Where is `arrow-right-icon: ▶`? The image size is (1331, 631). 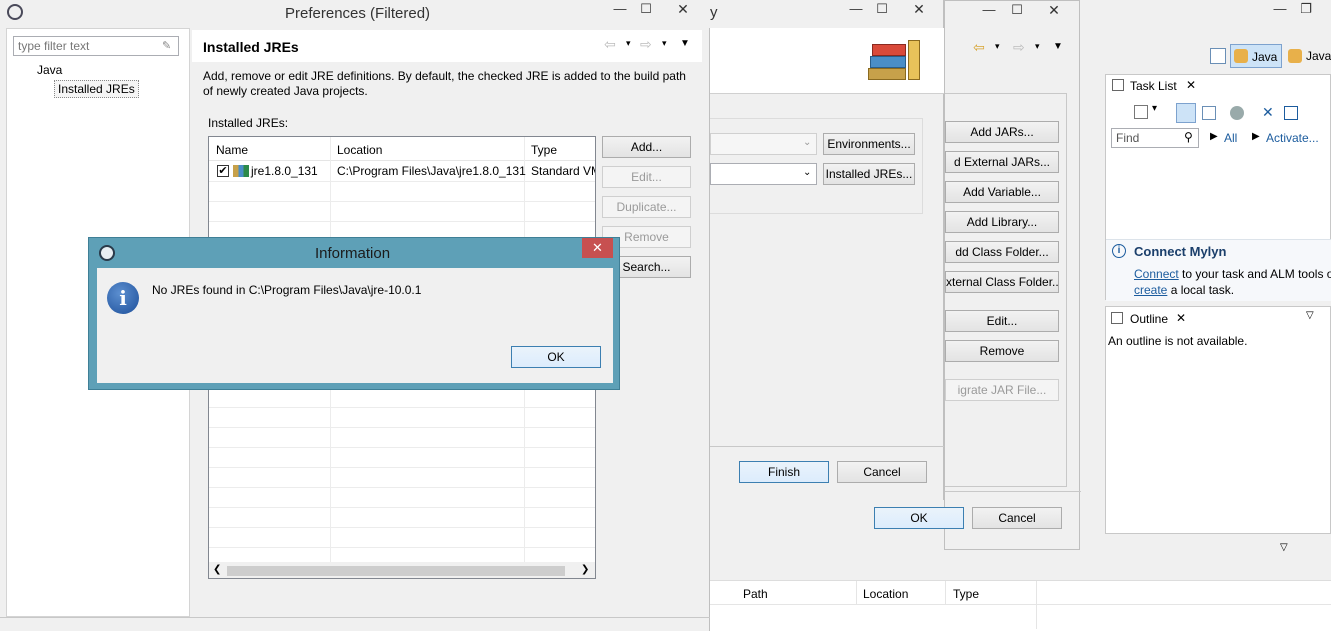 arrow-right-icon: ▶ is located at coordinates (1256, 136).